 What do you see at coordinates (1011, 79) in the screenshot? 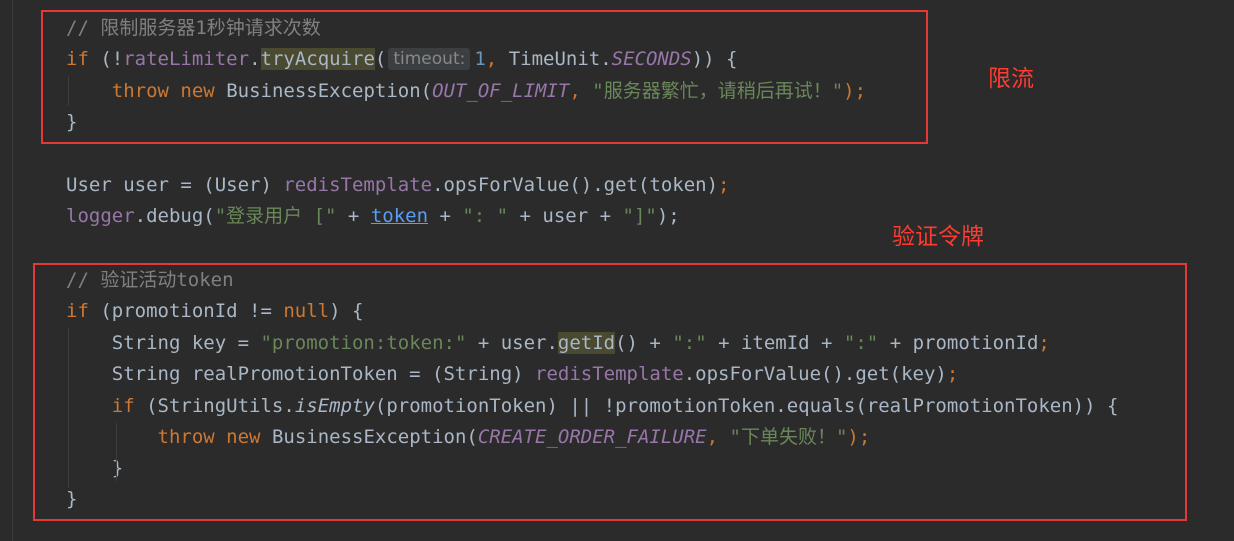
I see `rate-limit-label: 限流` at bounding box center [1011, 79].